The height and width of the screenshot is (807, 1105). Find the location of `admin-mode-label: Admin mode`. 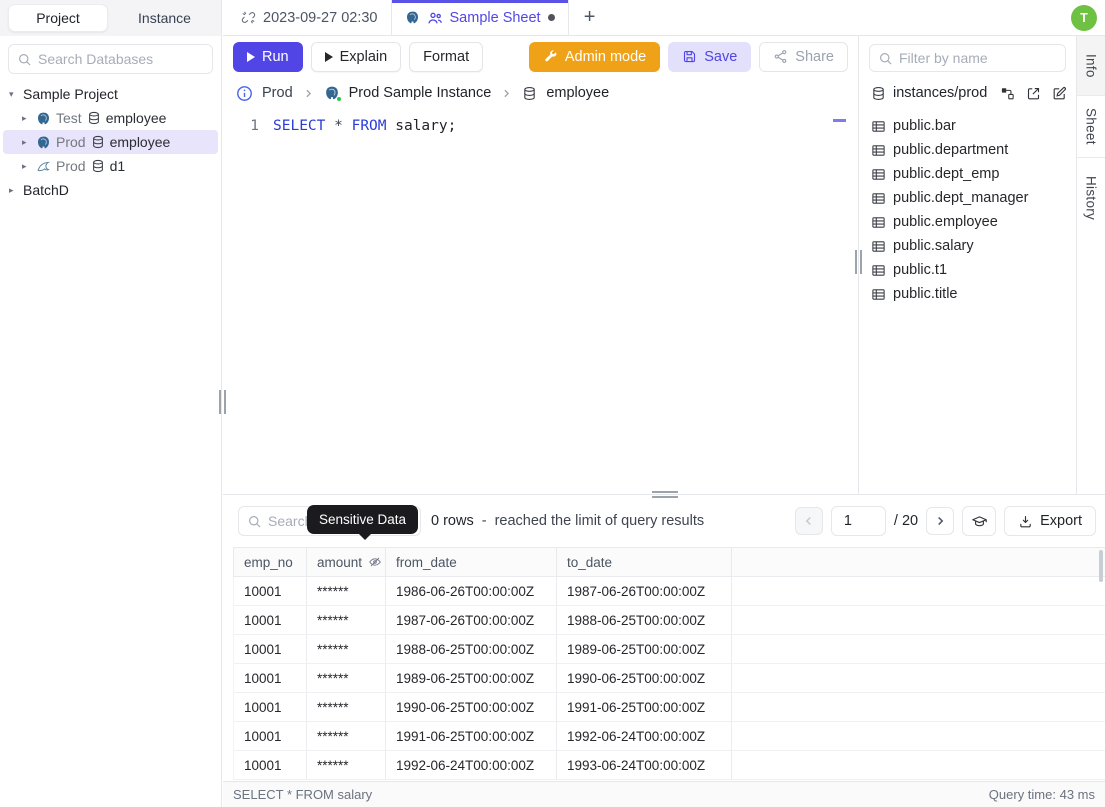

admin-mode-label: Admin mode is located at coordinates (605, 56).